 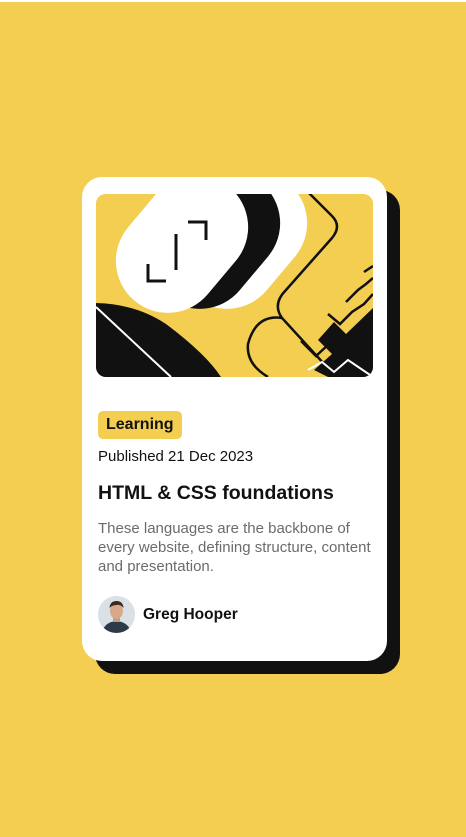 What do you see at coordinates (190, 615) in the screenshot?
I see `author-name: Greg Hooper` at bounding box center [190, 615].